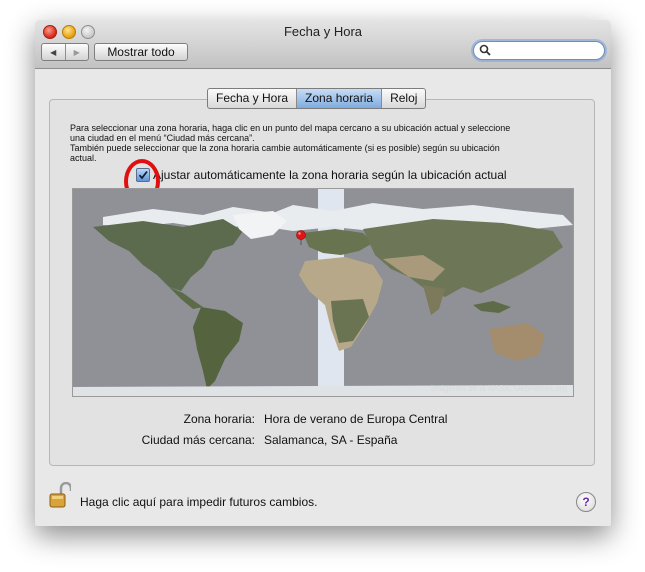 Image resolution: width=645 pixels, height=572 pixels. Describe the element at coordinates (301, 235) in the screenshot. I see `location-pin-icon` at that location.